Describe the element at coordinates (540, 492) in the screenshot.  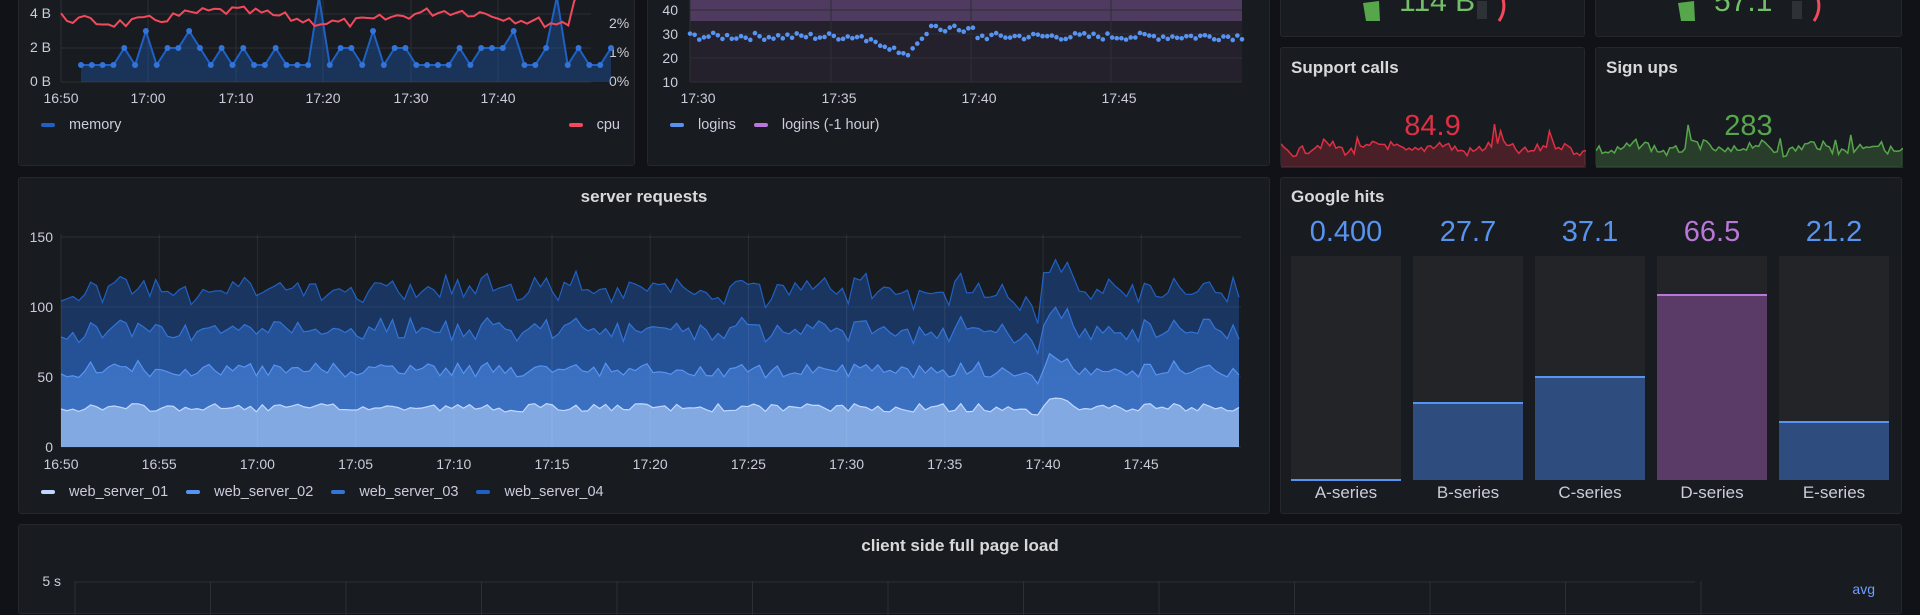
I see `legend-item-web-server-04: web_server_04` at that location.